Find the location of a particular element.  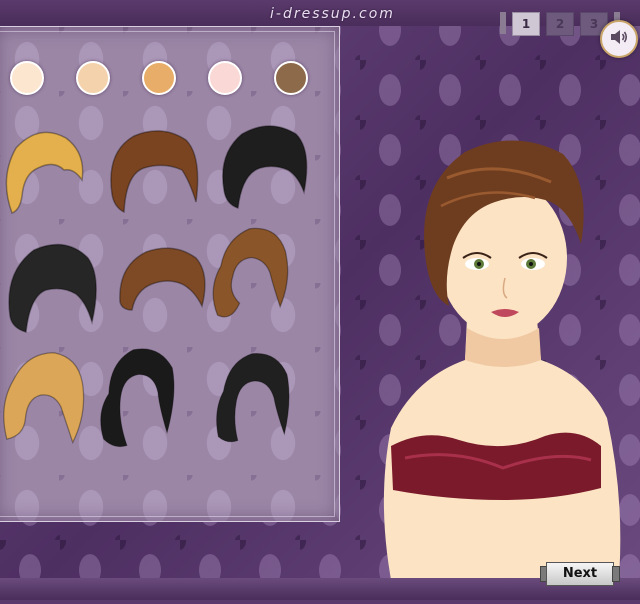

page-button-1: 1 is located at coordinates (526, 24).